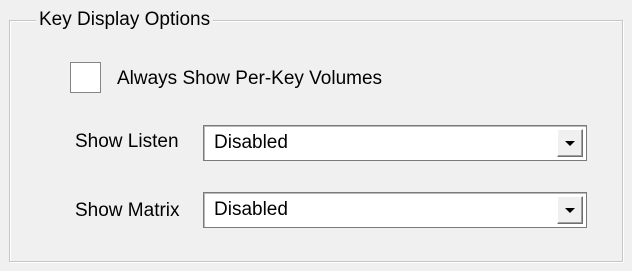  I want to click on show-matrix-dropdown-button, so click(570, 210).